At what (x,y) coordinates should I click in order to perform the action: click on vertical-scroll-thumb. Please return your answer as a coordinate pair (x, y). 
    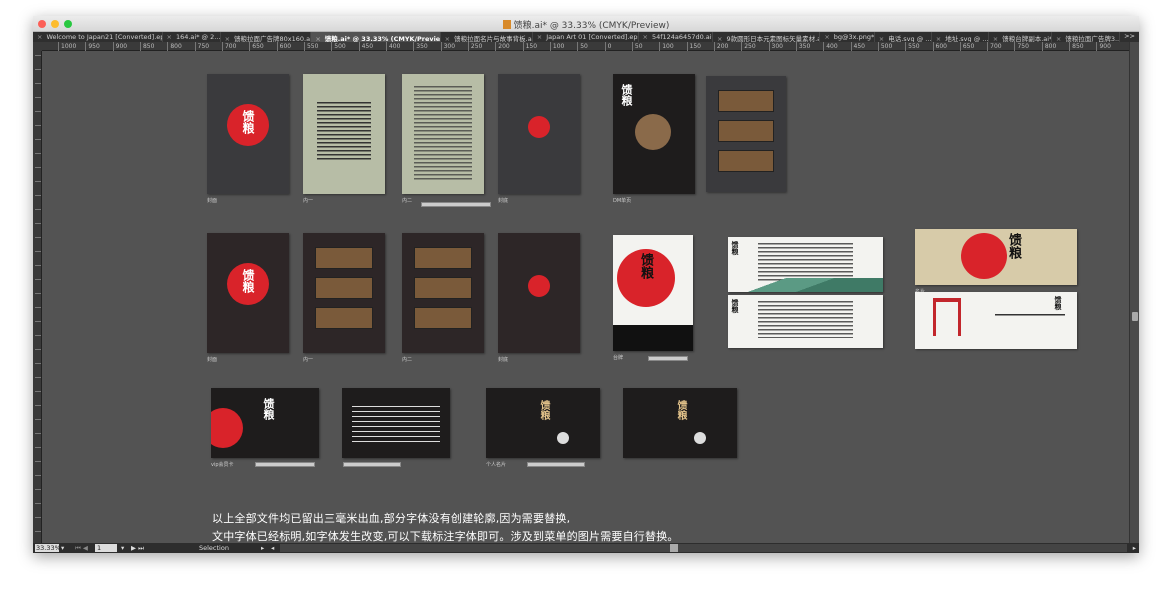
    Looking at the image, I should click on (1135, 316).